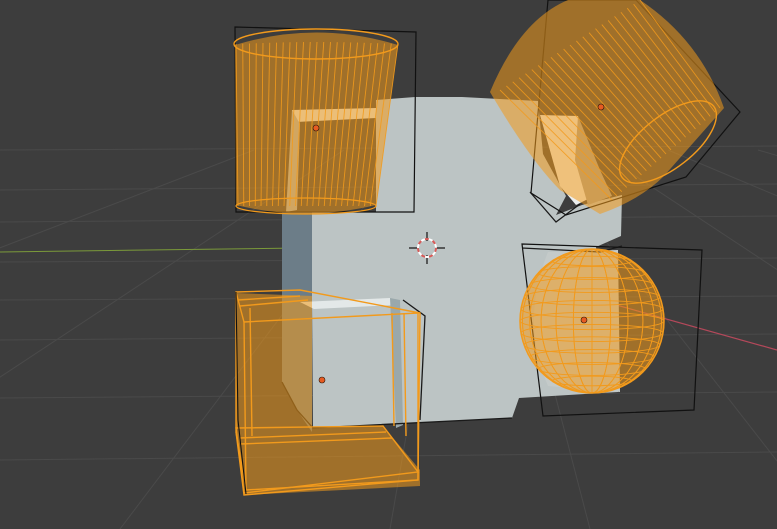  What do you see at coordinates (150, 250) in the screenshot?
I see `y-axis-line` at bounding box center [150, 250].